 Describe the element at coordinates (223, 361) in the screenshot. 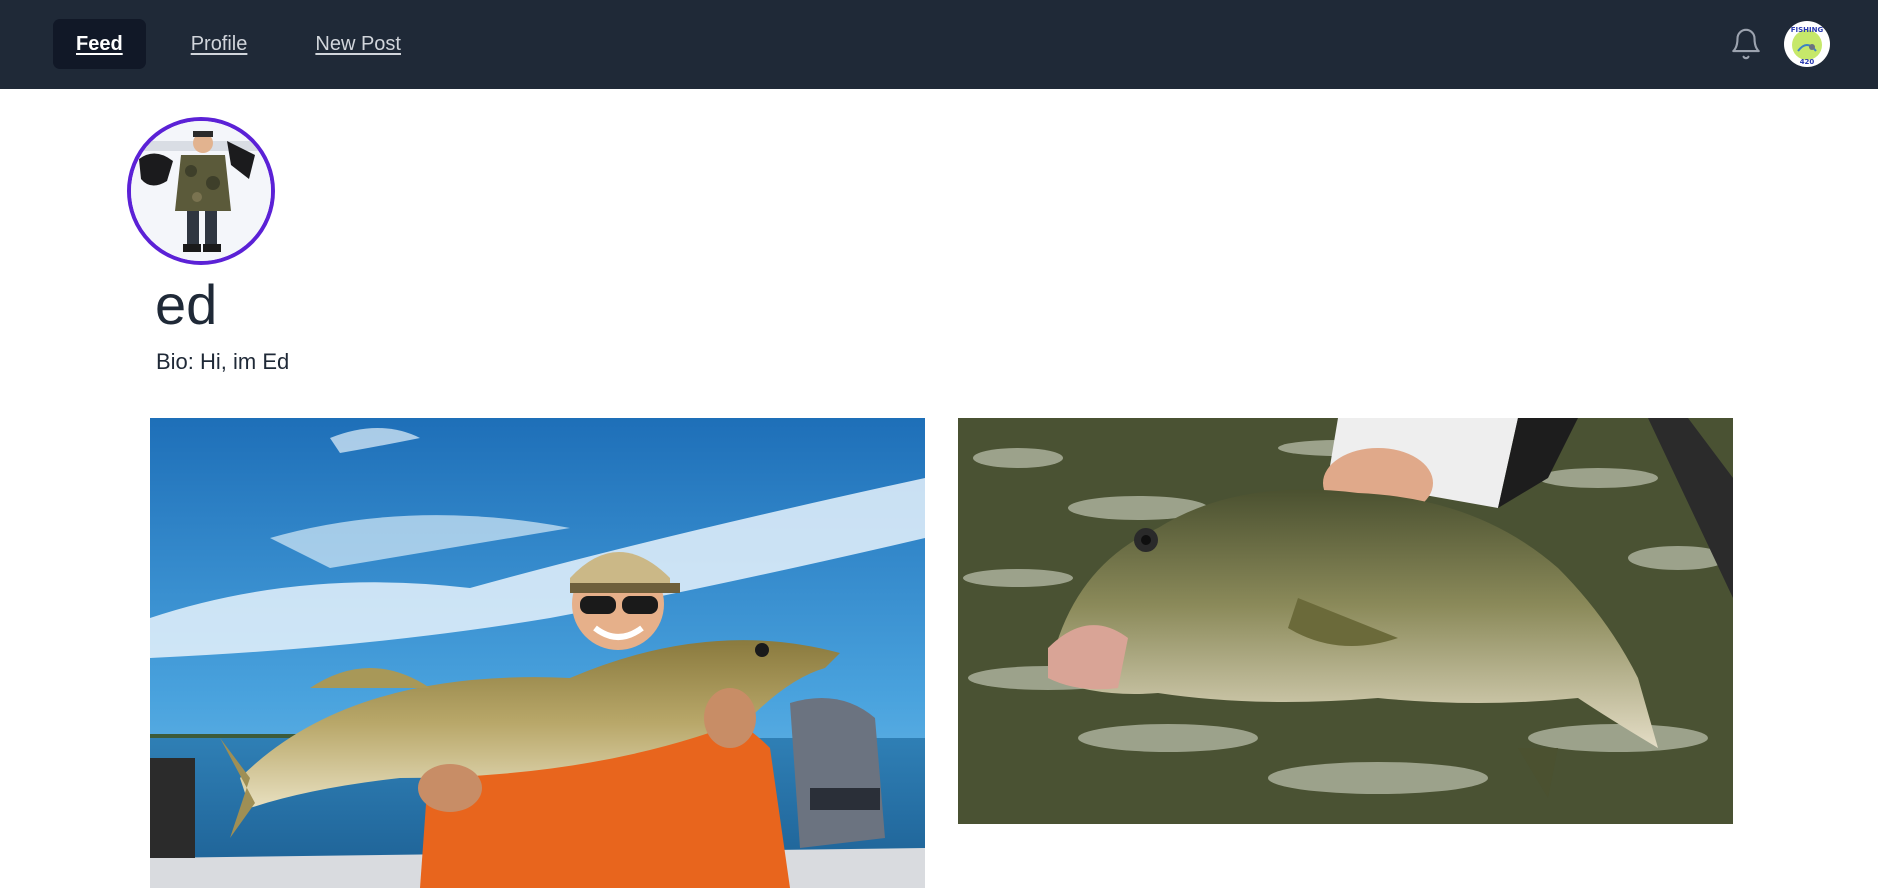

I see `profile-bio: Bio: Hi, im Ed` at that location.